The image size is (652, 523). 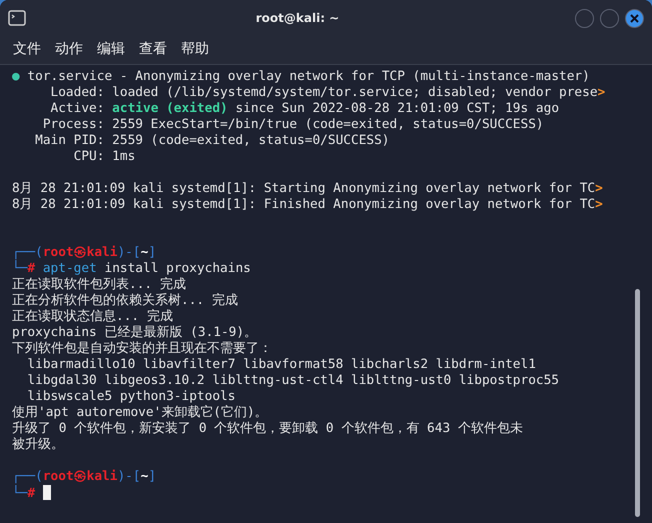 What do you see at coordinates (27, 49) in the screenshot?
I see `menu-item: 文件` at bounding box center [27, 49].